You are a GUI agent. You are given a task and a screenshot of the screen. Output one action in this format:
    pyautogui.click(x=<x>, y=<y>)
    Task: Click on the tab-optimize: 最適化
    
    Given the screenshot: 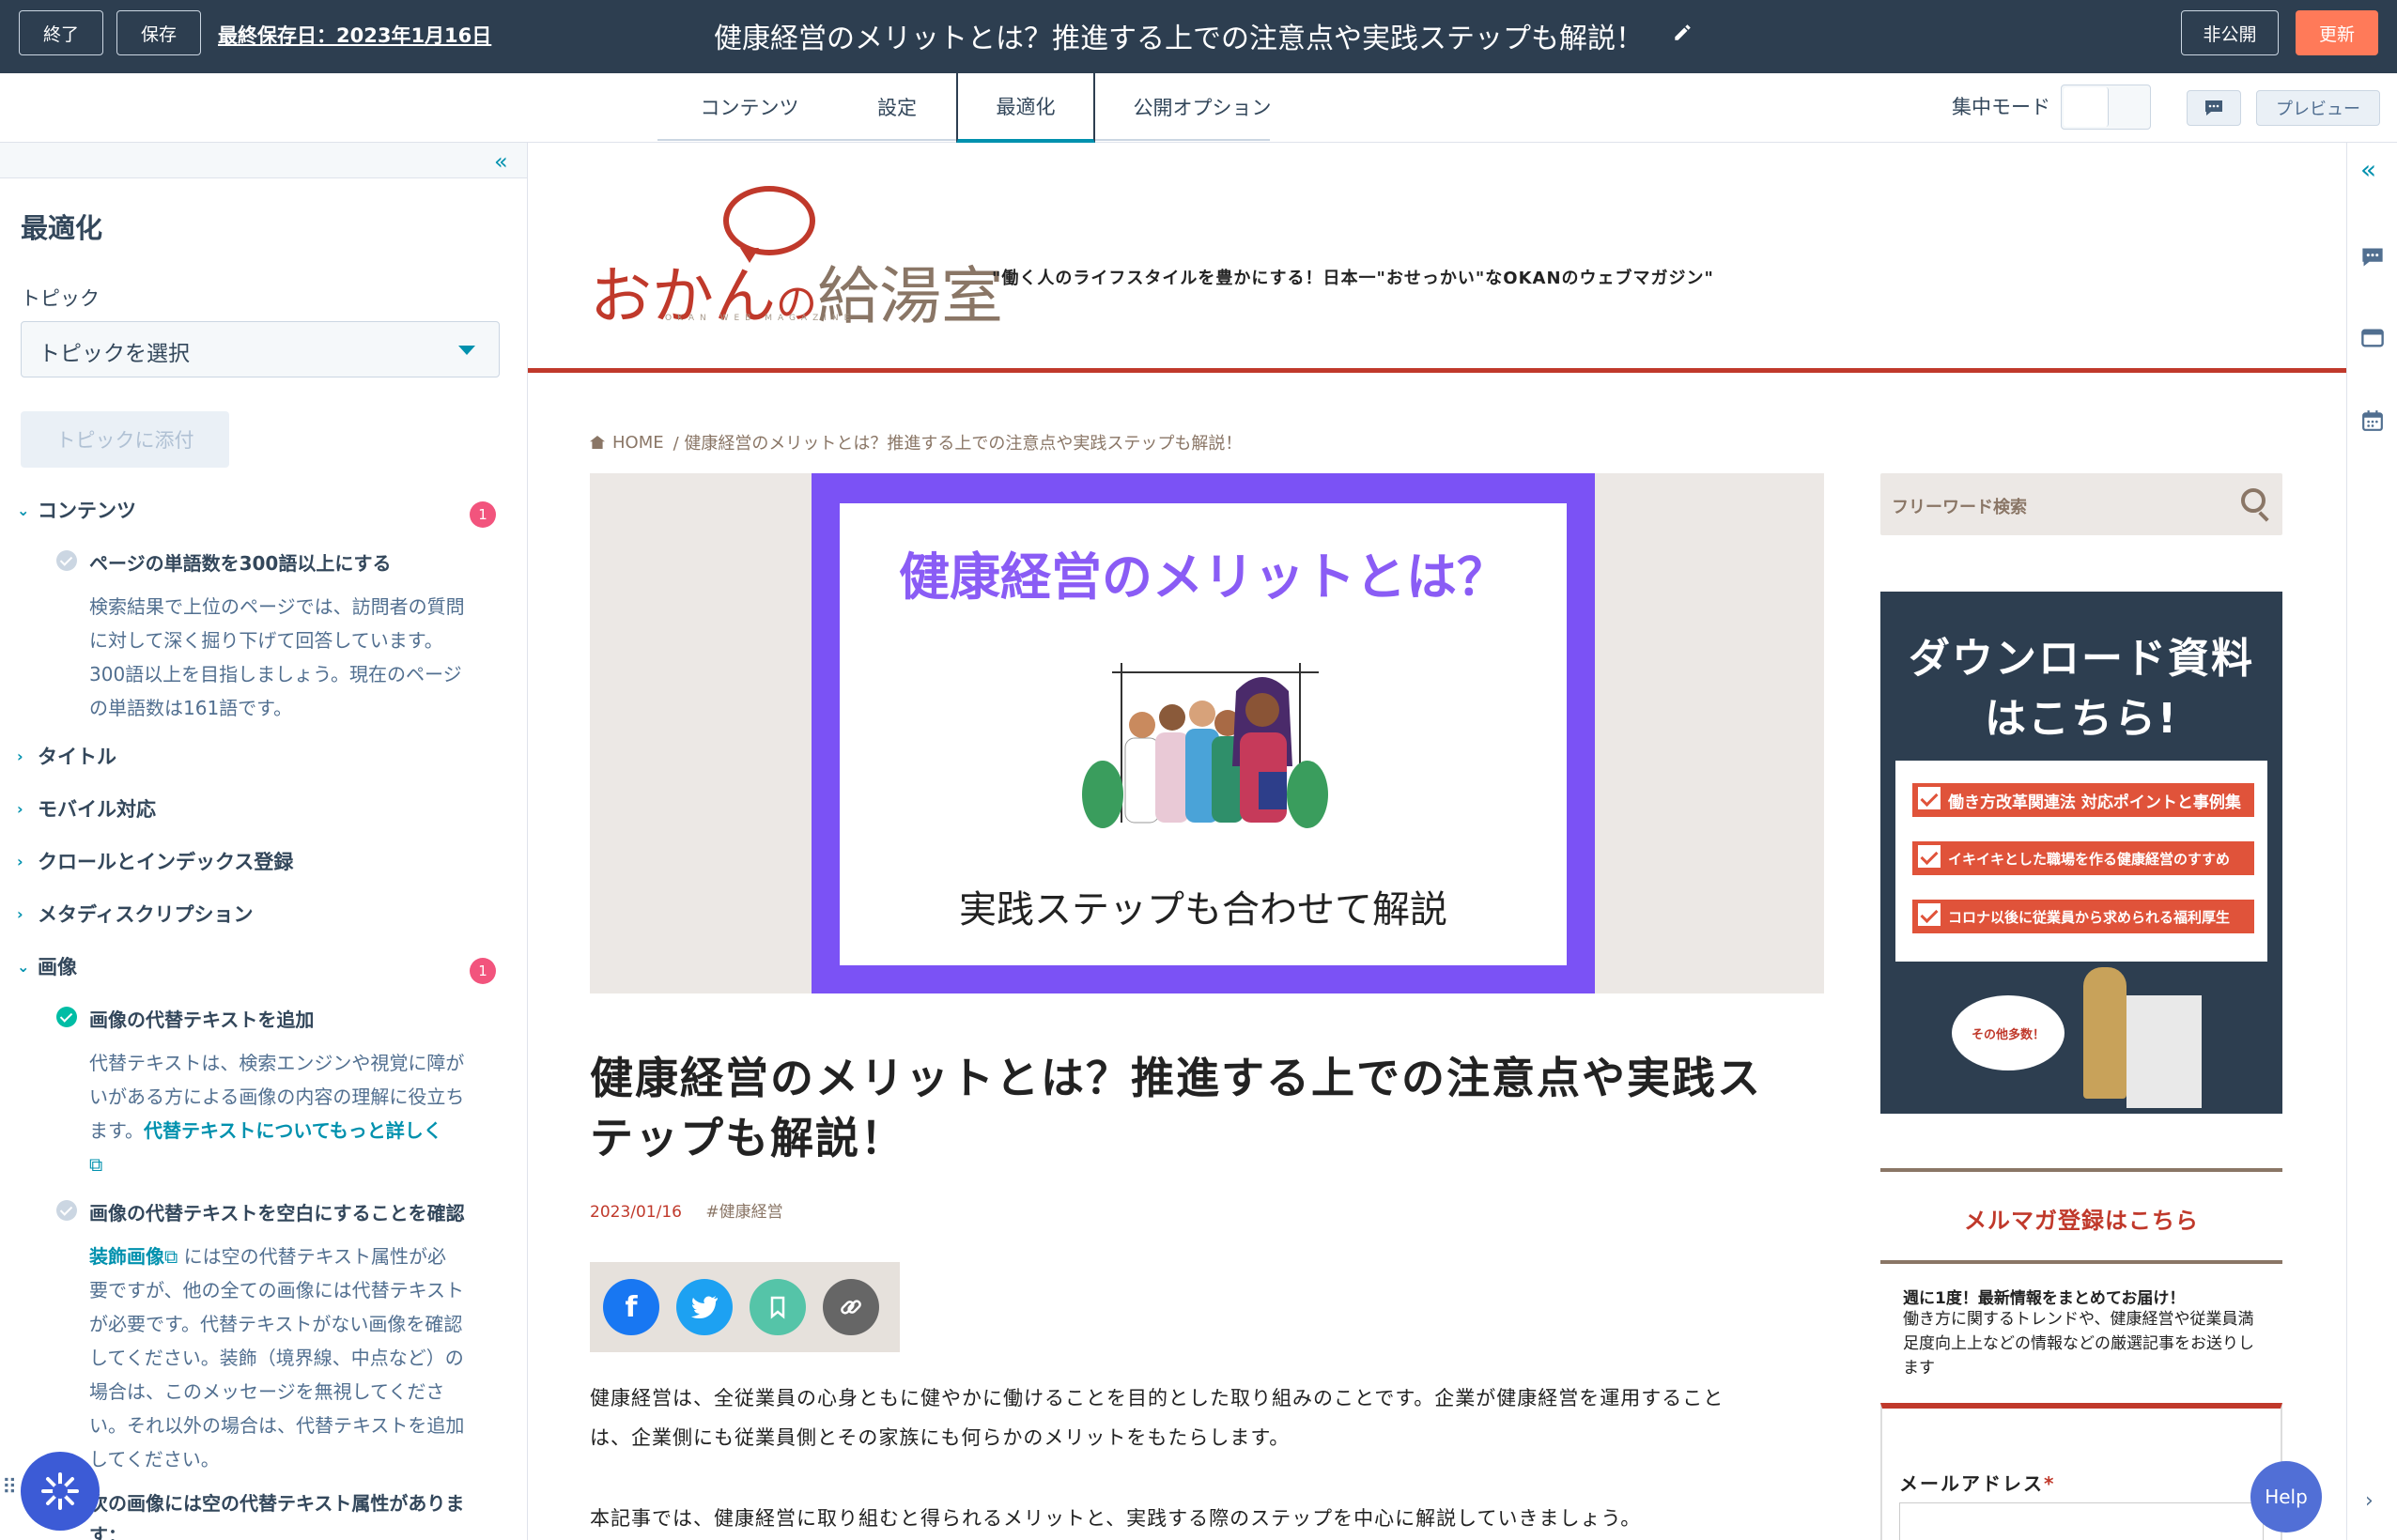 What is the action you would take?
    pyautogui.click(x=1025, y=107)
    